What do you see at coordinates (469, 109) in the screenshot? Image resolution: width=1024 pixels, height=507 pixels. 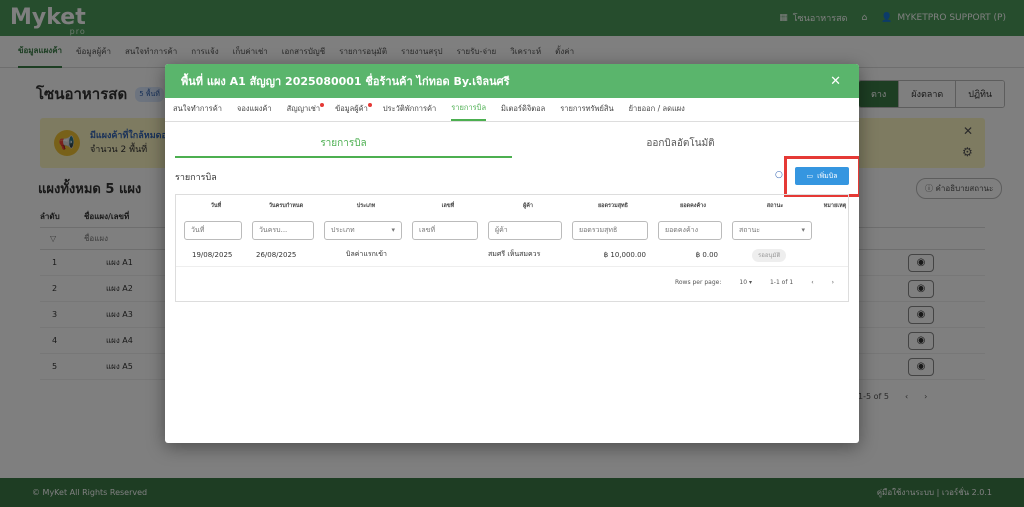 I see `tab-bills: รายการบิล` at bounding box center [469, 109].